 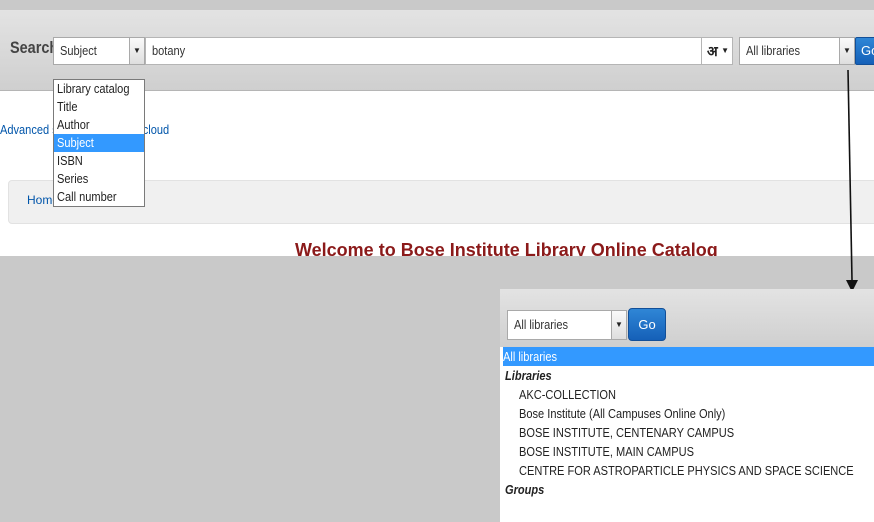 What do you see at coordinates (99, 161) in the screenshot?
I see `dropdown-option-isbn: ISBN` at bounding box center [99, 161].